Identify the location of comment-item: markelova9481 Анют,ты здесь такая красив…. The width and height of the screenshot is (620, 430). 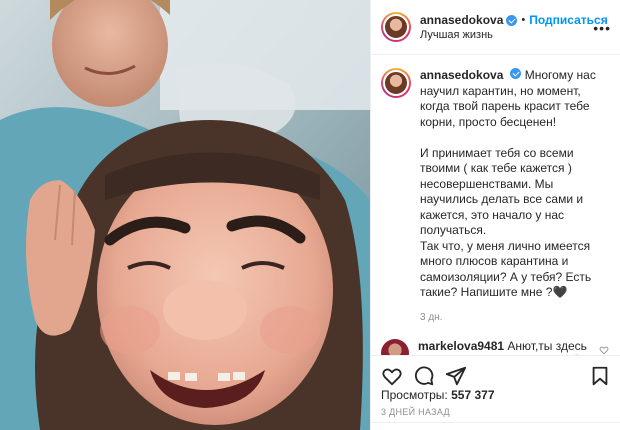
(496, 347).